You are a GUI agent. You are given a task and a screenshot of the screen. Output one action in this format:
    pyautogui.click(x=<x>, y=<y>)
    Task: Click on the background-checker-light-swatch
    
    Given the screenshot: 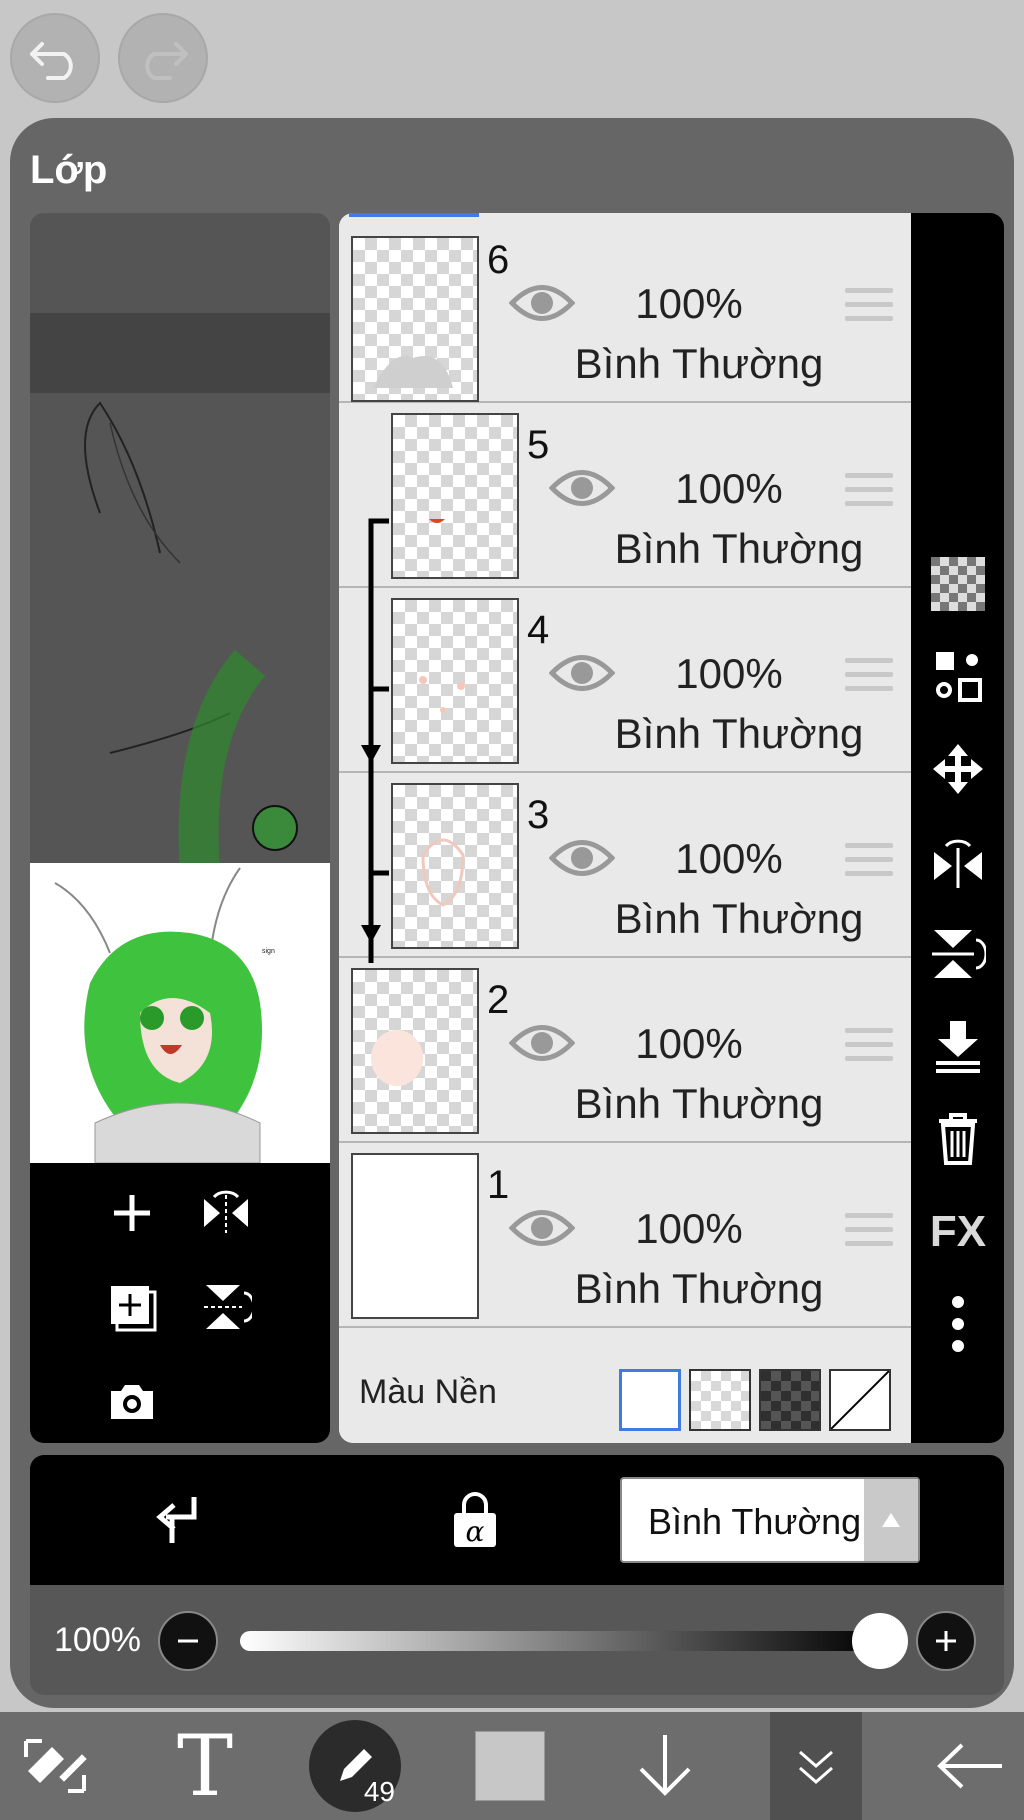 What is the action you would take?
    pyautogui.click(x=720, y=1400)
    